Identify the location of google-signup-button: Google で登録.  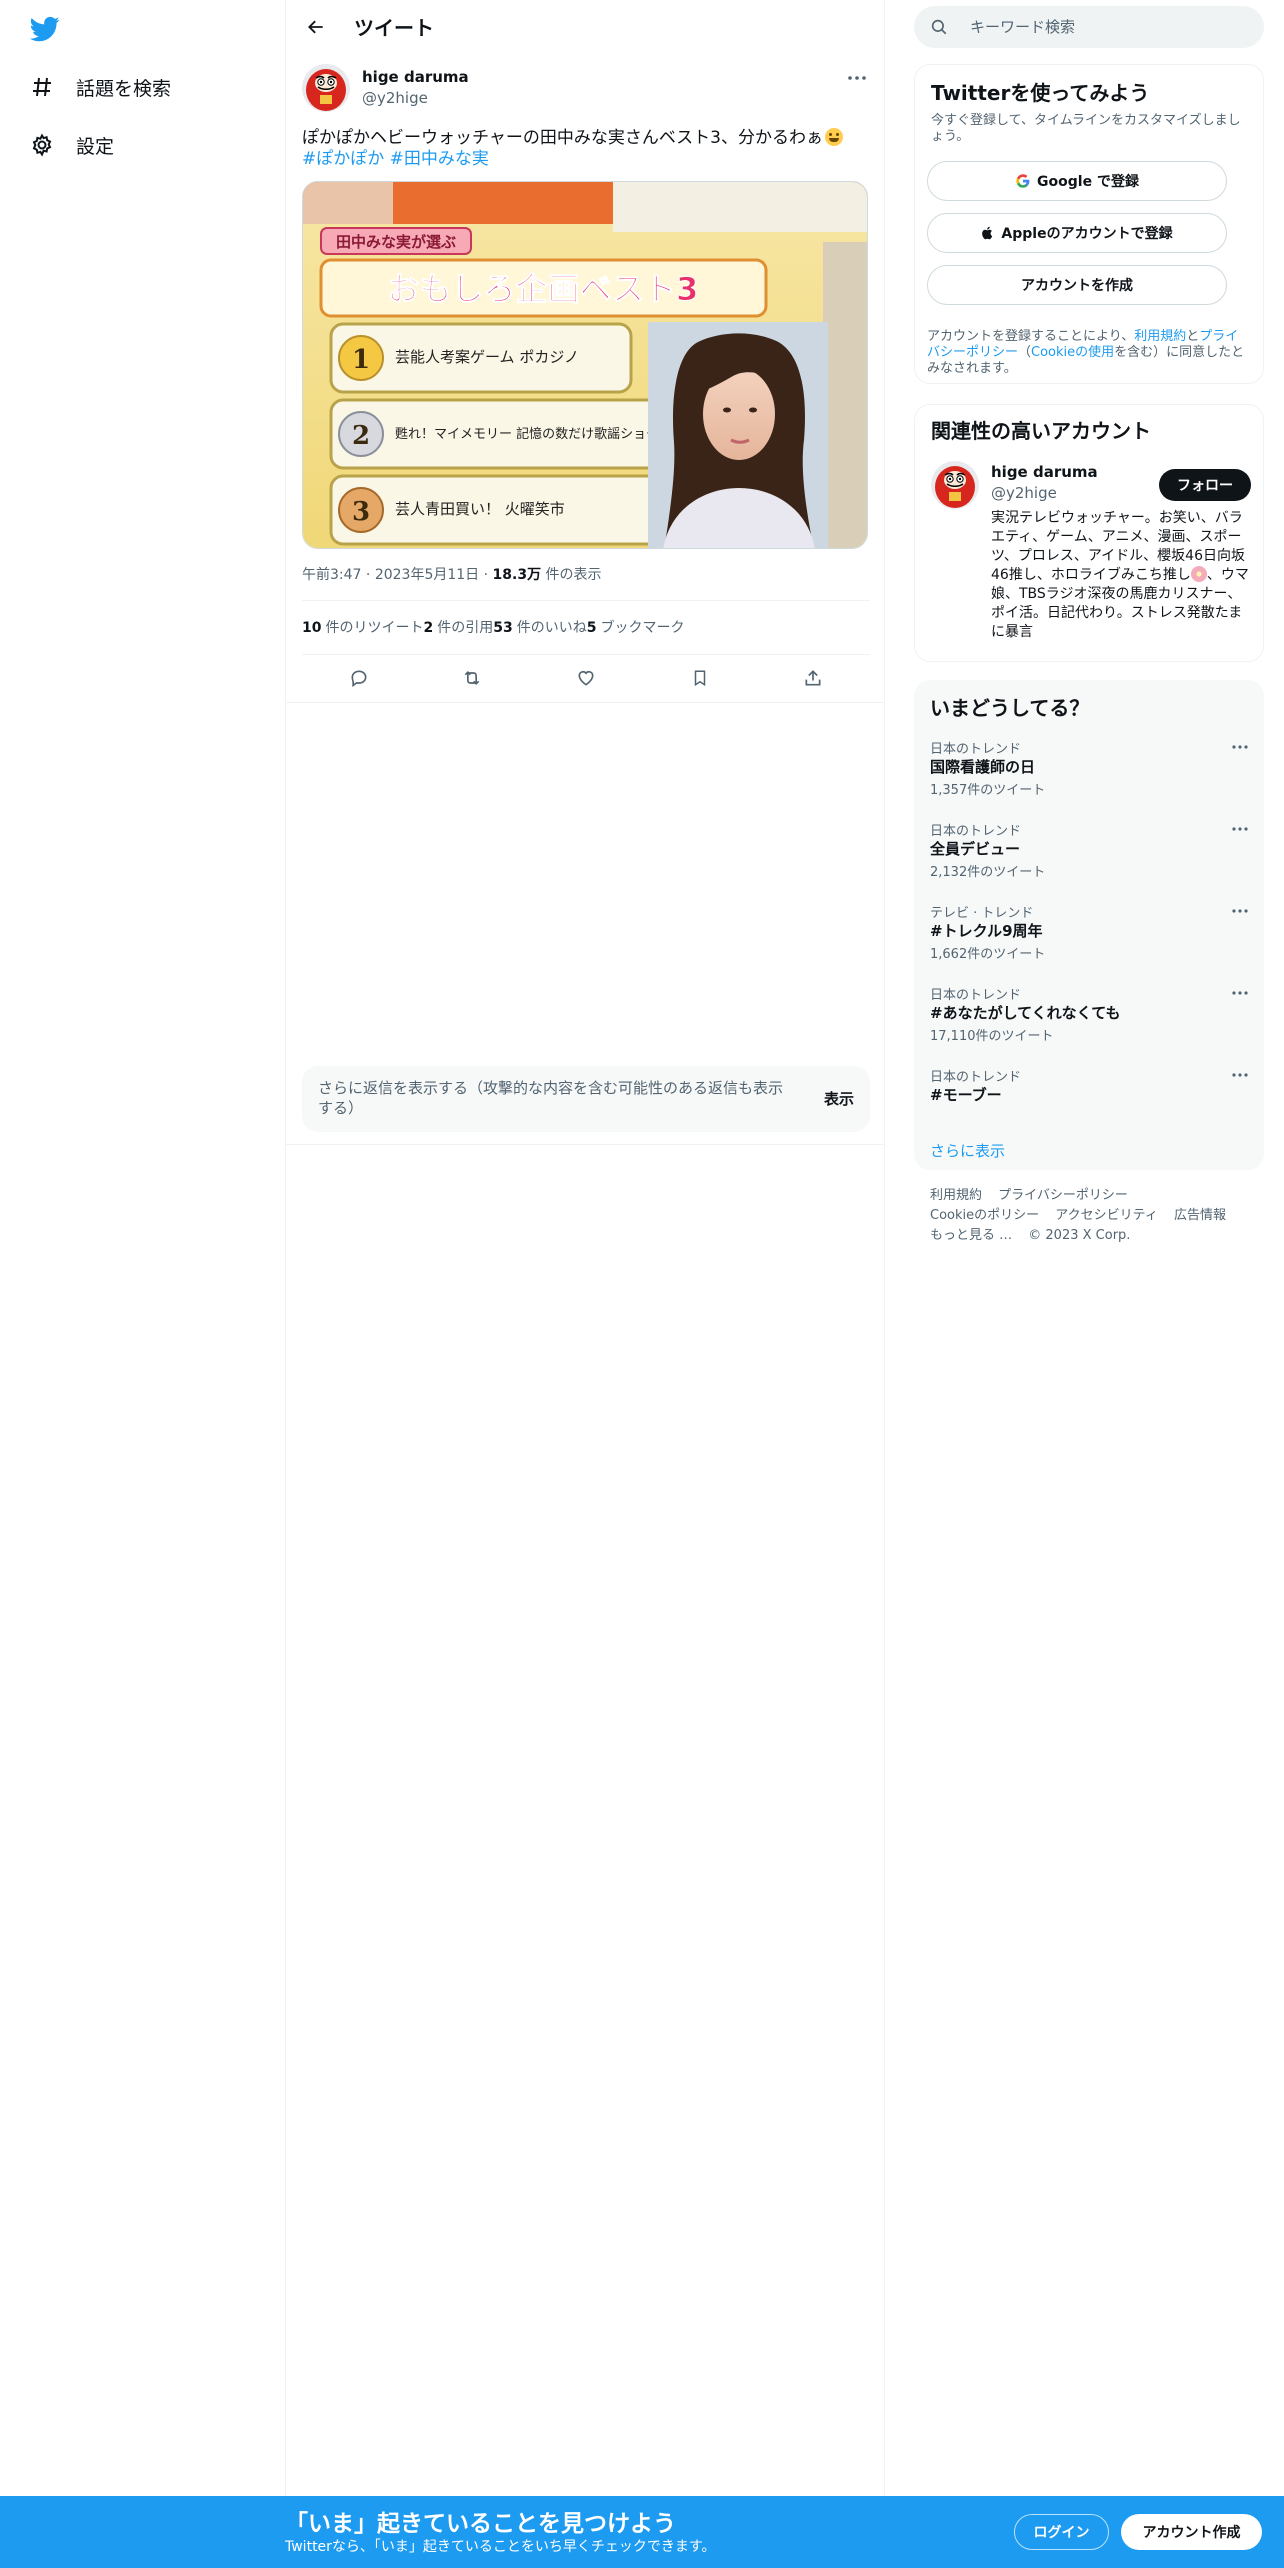
(1077, 181).